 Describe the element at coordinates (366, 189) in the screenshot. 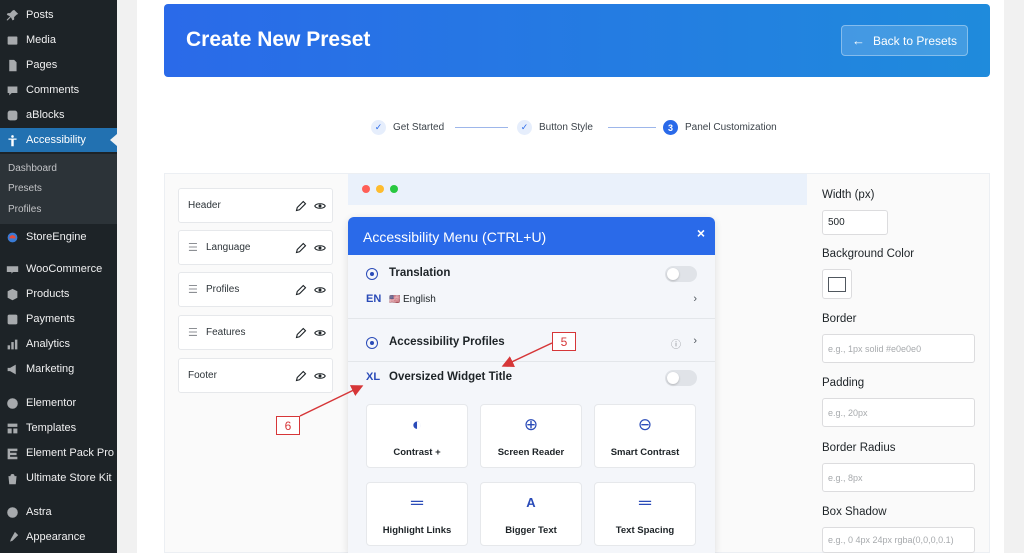

I see `window-close-dot` at that location.